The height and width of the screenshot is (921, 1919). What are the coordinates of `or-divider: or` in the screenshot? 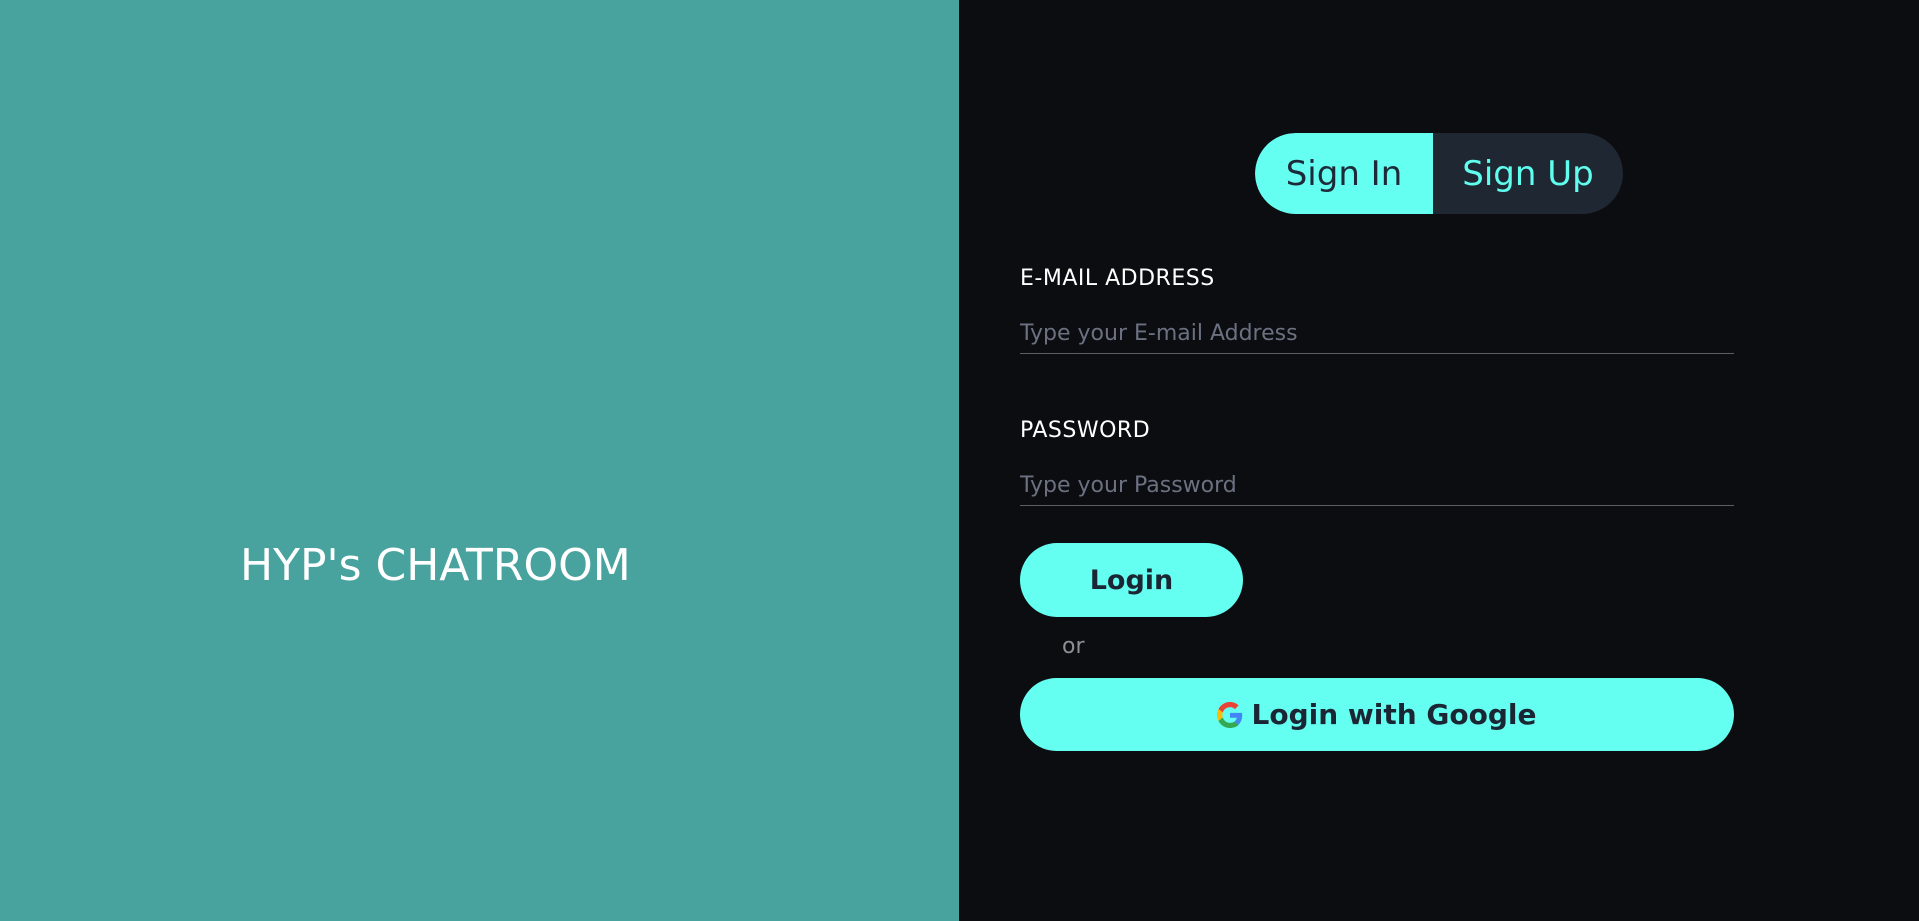 It's located at (1073, 646).